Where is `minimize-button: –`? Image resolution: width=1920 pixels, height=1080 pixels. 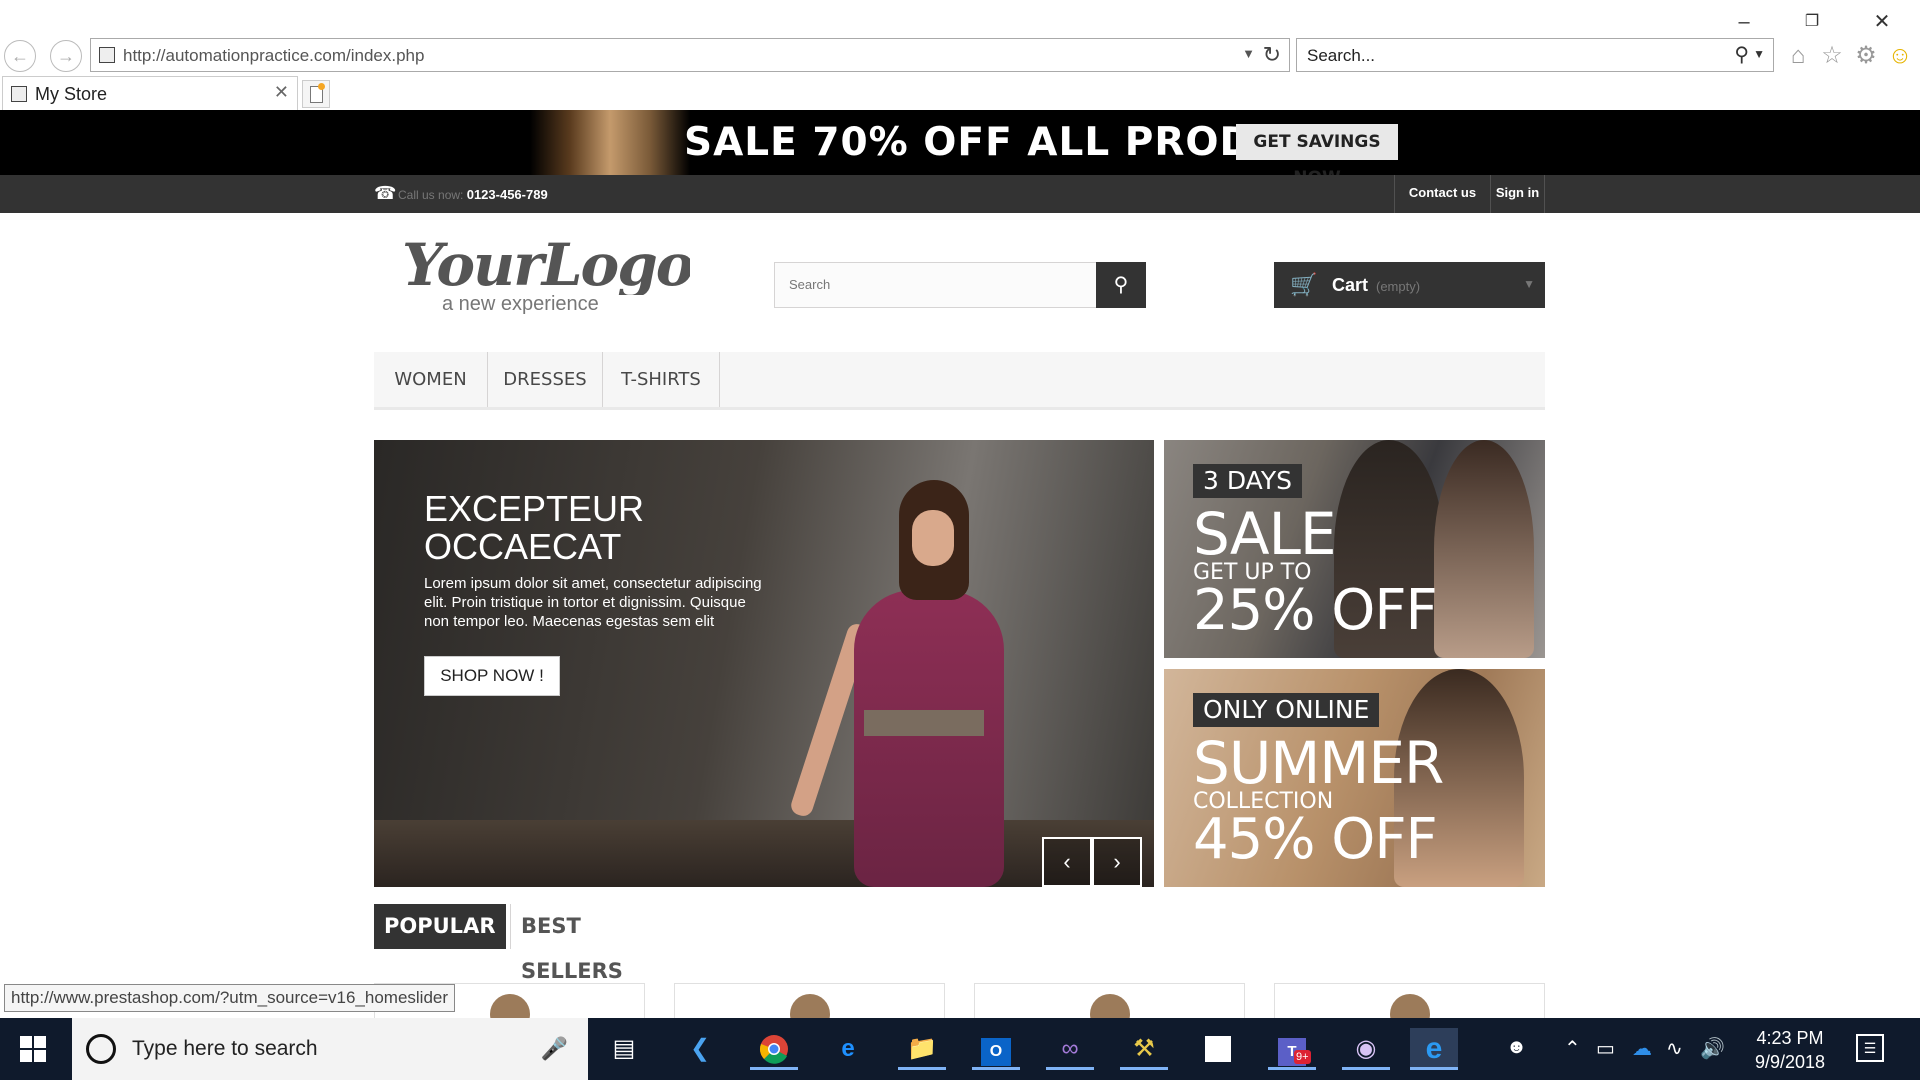 minimize-button: – is located at coordinates (1744, 22).